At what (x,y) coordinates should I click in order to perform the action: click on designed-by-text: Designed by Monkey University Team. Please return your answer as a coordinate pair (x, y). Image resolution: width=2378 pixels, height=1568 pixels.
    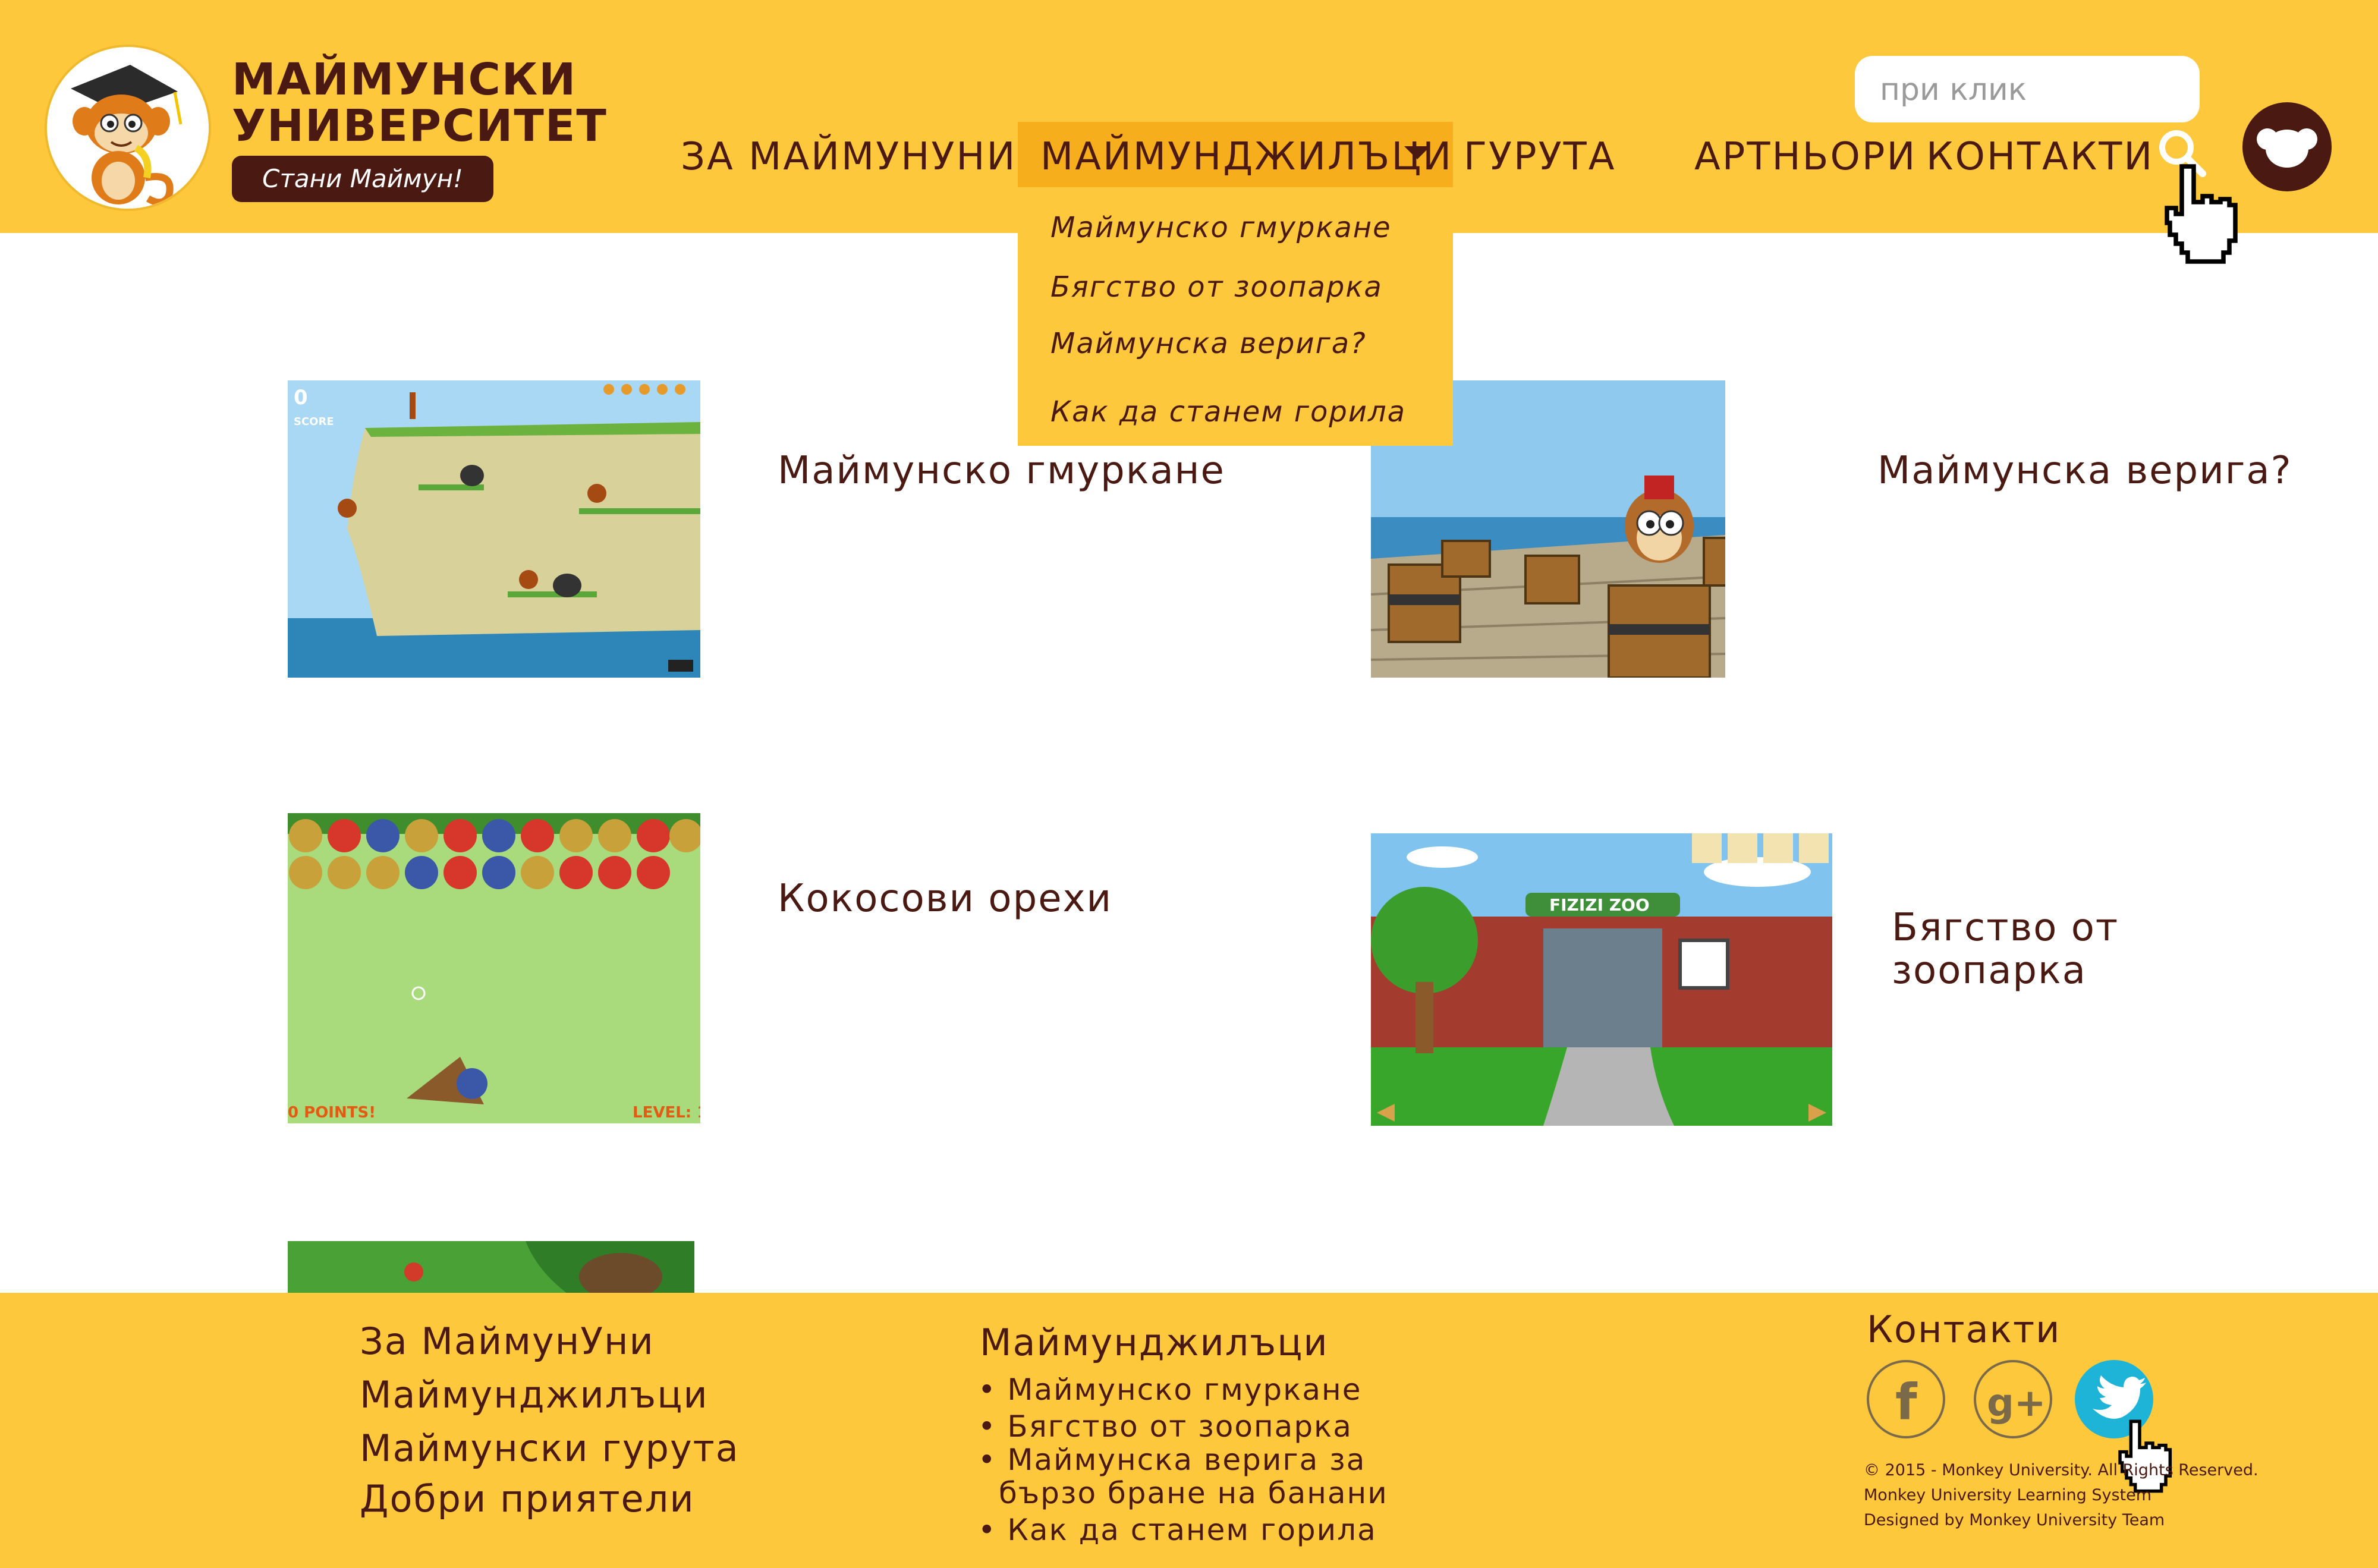
    Looking at the image, I should click on (2014, 1520).